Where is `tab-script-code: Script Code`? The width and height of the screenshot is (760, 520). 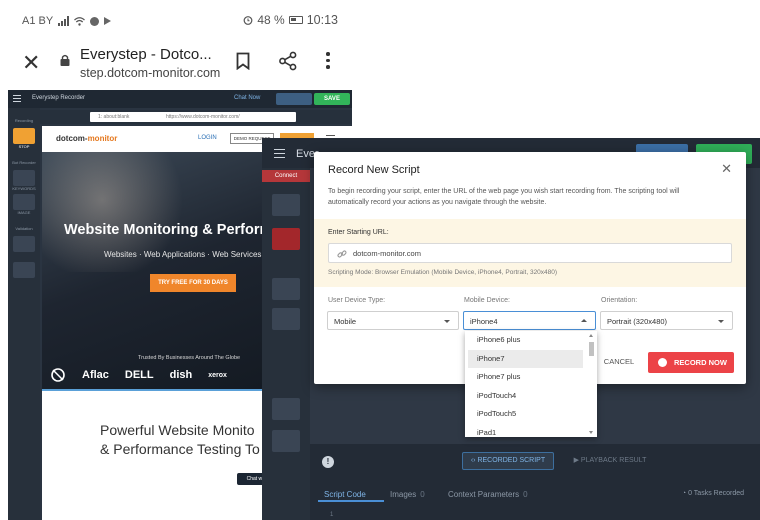
tab-script-code: Script Code is located at coordinates (345, 494).